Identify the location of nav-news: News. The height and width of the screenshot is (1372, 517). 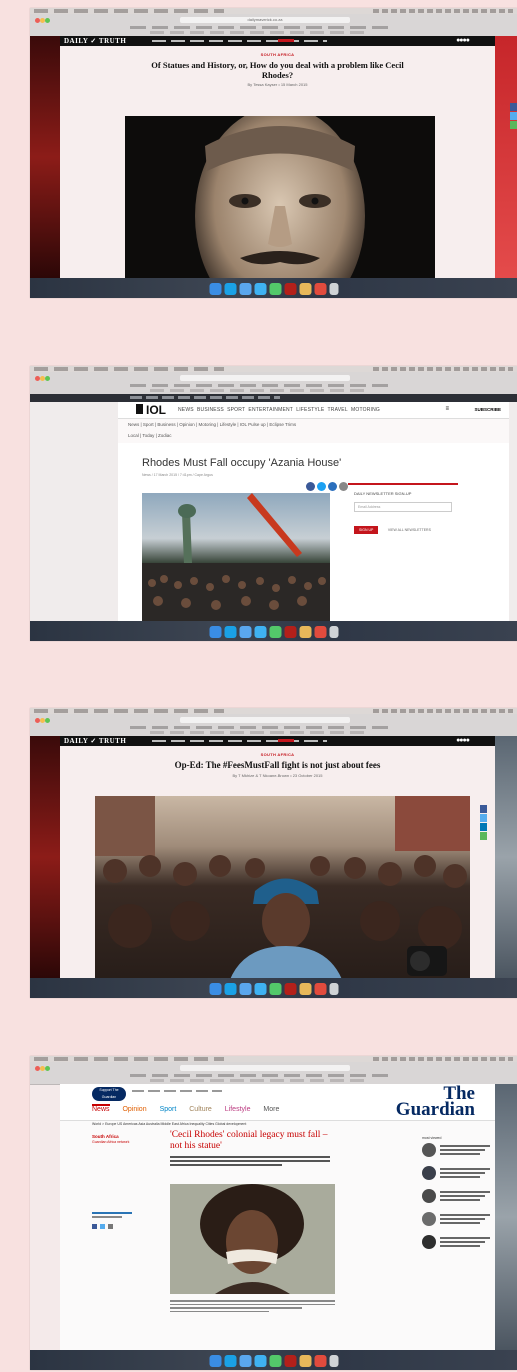
(101, 1108).